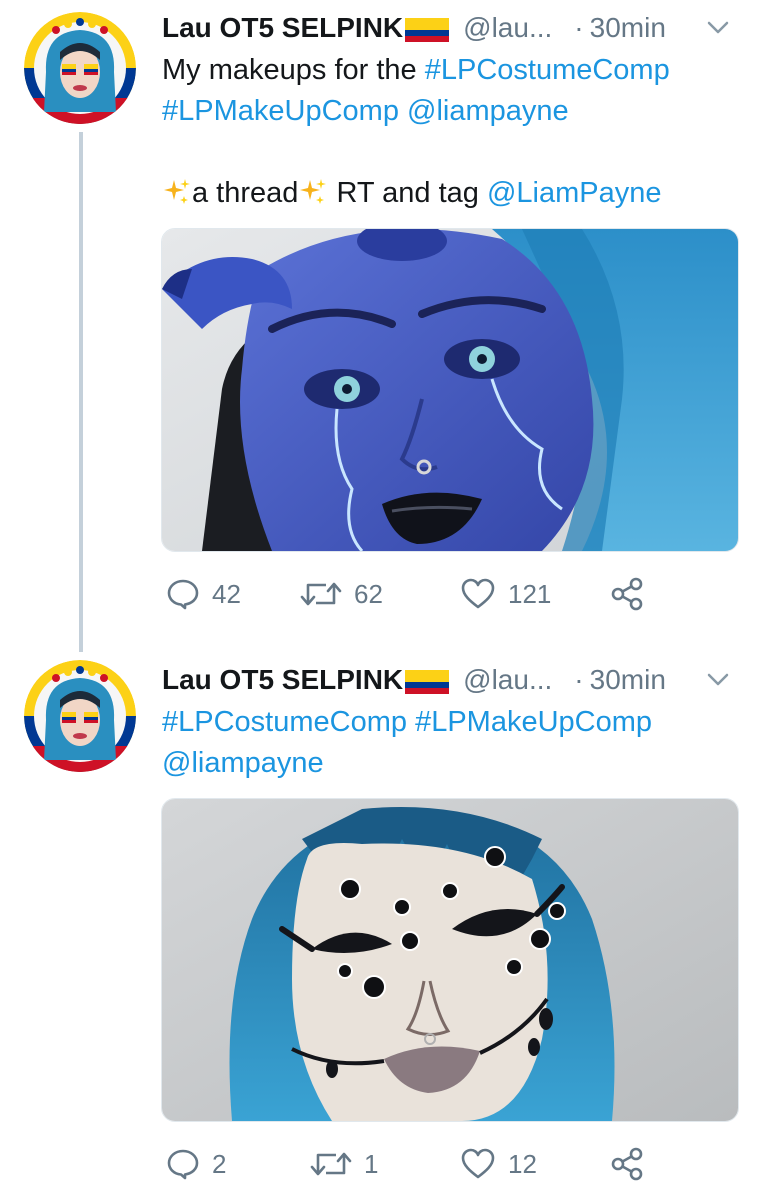 The width and height of the screenshot is (762, 1200). What do you see at coordinates (574, 193) in the screenshot?
I see `mention-link: @LiamPayne` at bounding box center [574, 193].